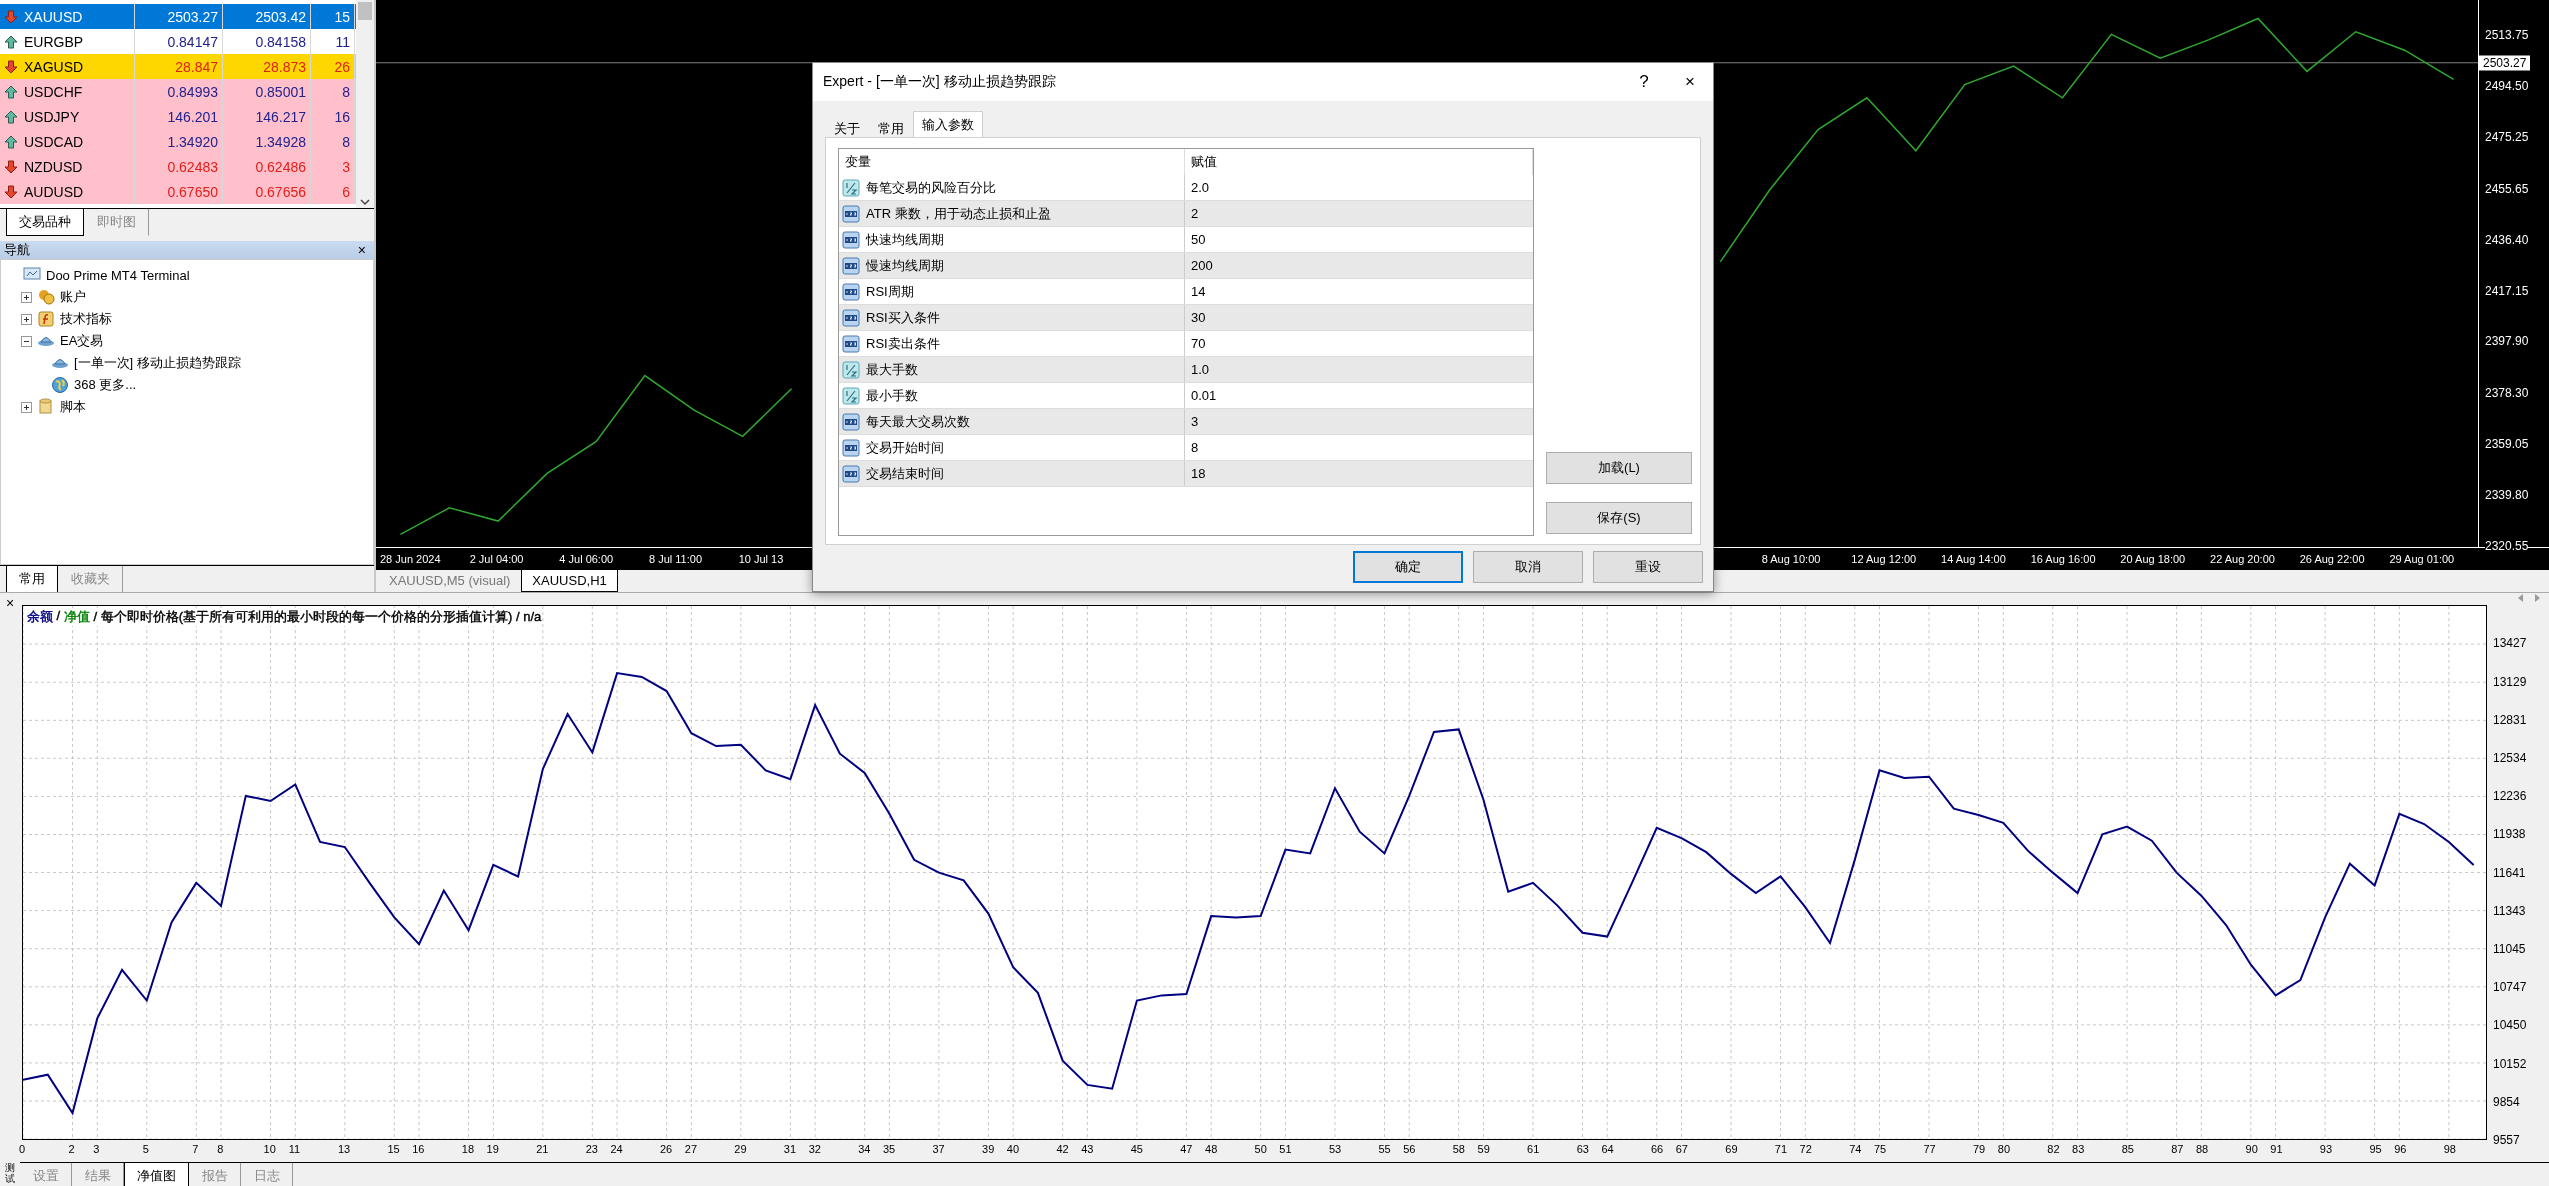  Describe the element at coordinates (2509, 872) in the screenshot. I see `y-axis-label: 11641` at that location.